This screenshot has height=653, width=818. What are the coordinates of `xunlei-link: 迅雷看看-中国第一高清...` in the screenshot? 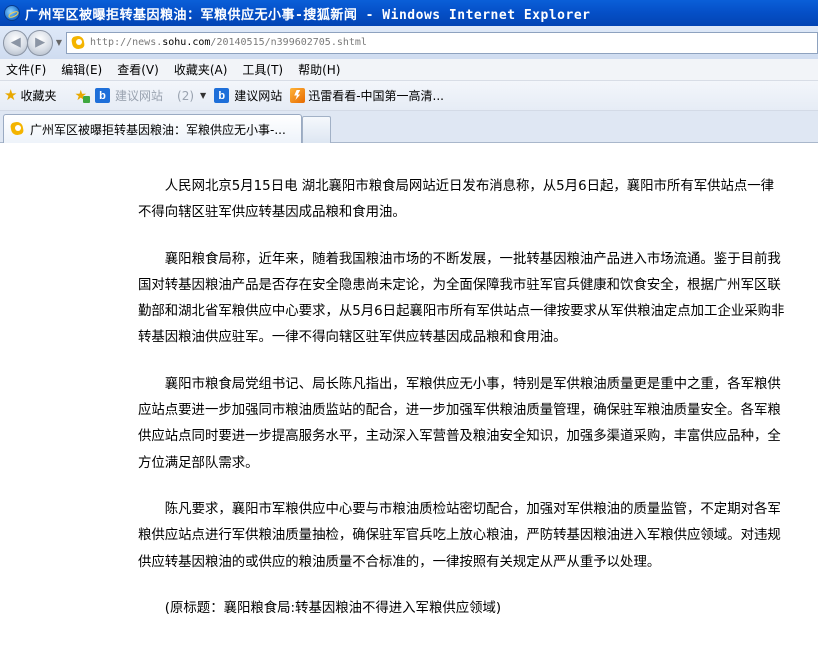 It's located at (367, 95).